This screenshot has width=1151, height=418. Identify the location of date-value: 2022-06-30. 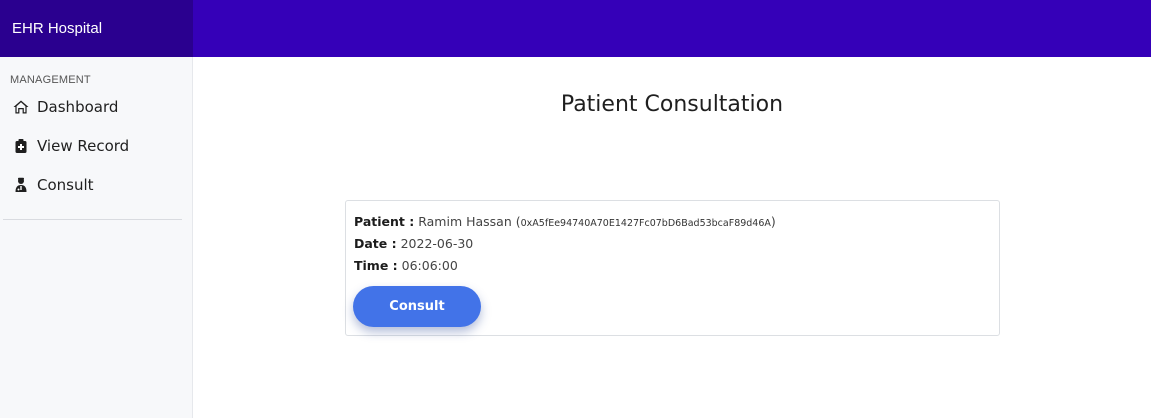
(437, 243).